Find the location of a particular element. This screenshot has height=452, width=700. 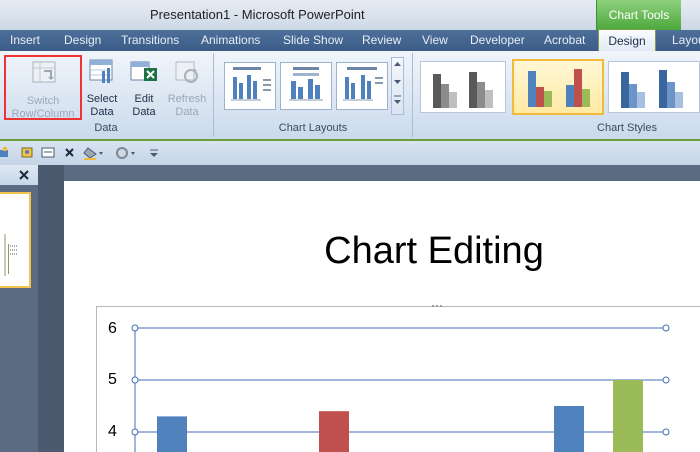

chart-layout-1-icon is located at coordinates (251, 84).